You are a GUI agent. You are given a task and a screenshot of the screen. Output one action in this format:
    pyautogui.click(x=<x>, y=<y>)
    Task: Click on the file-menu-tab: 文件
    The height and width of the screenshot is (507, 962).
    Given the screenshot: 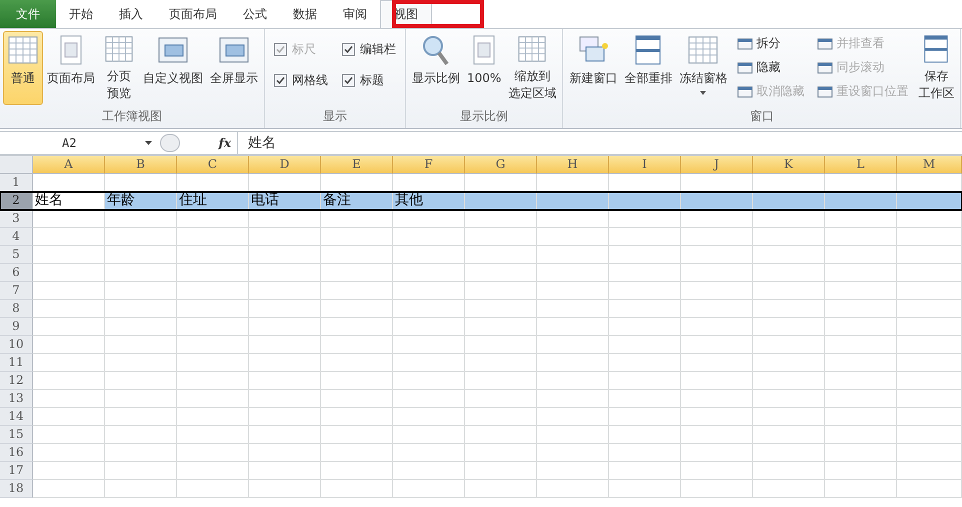 What is the action you would take?
    pyautogui.click(x=28, y=14)
    